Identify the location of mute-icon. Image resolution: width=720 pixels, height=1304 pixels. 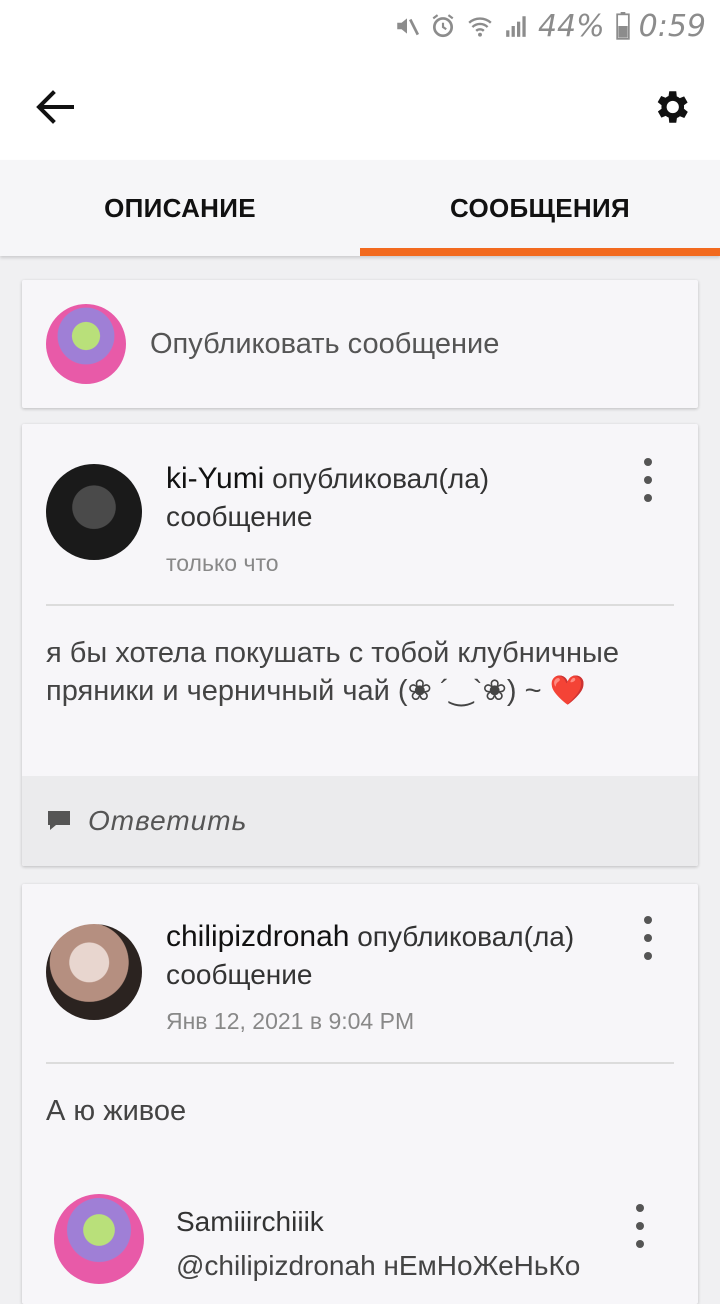
(407, 26).